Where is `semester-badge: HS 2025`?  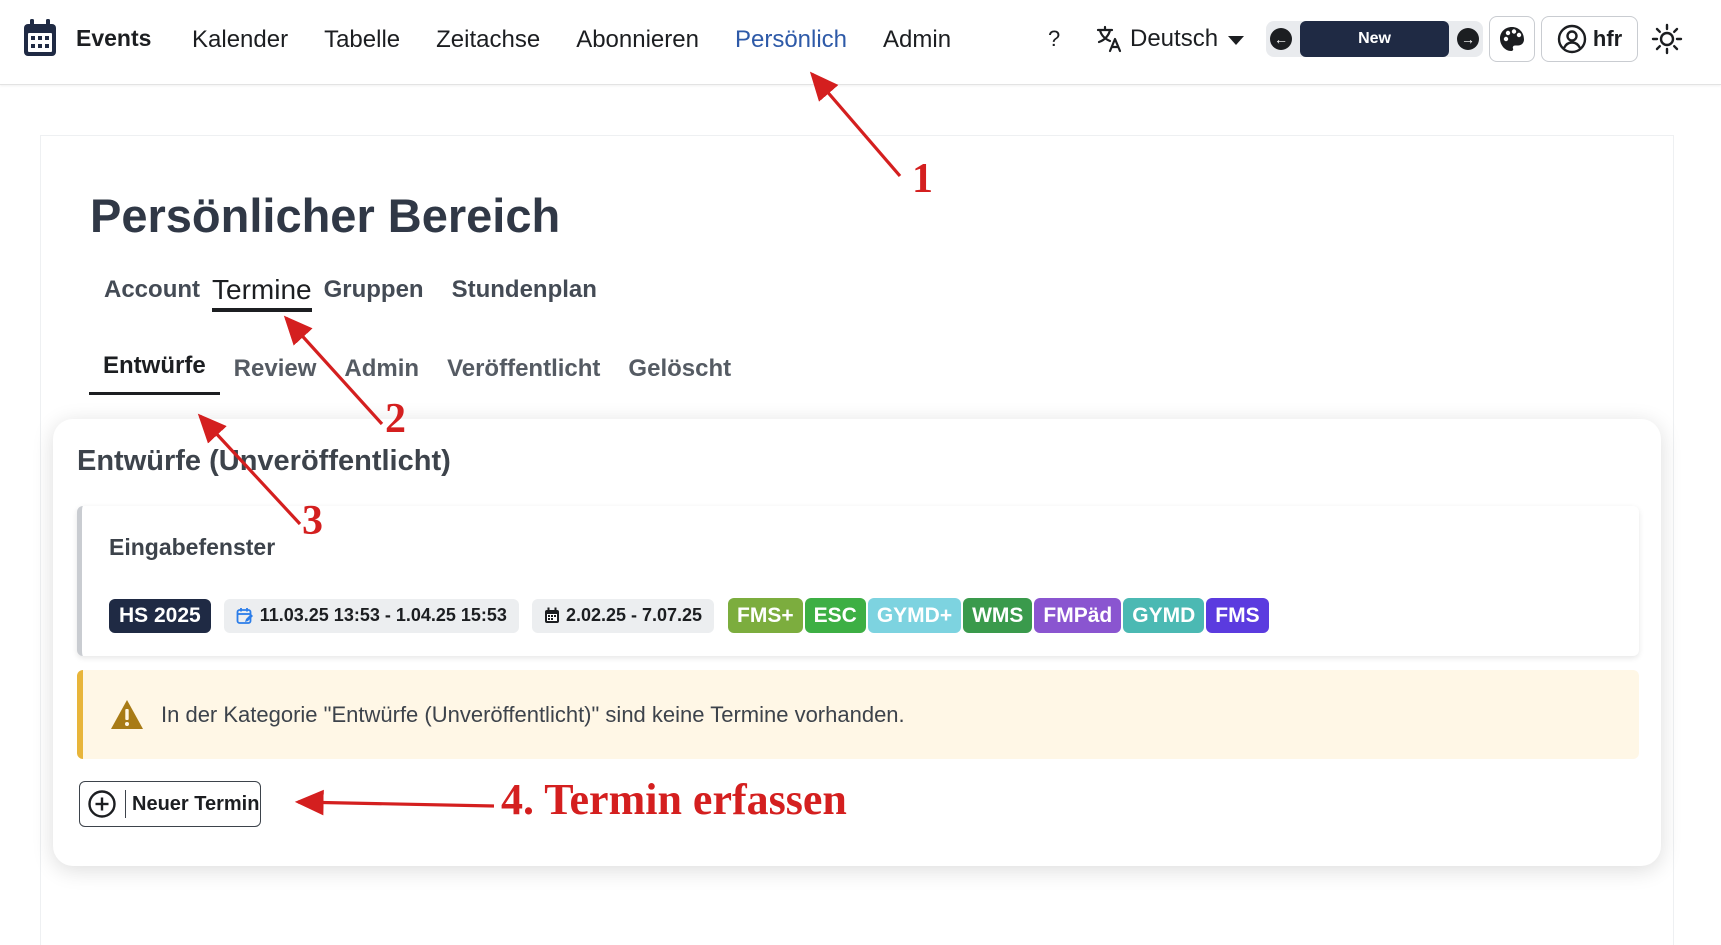
semester-badge: HS 2025 is located at coordinates (160, 615).